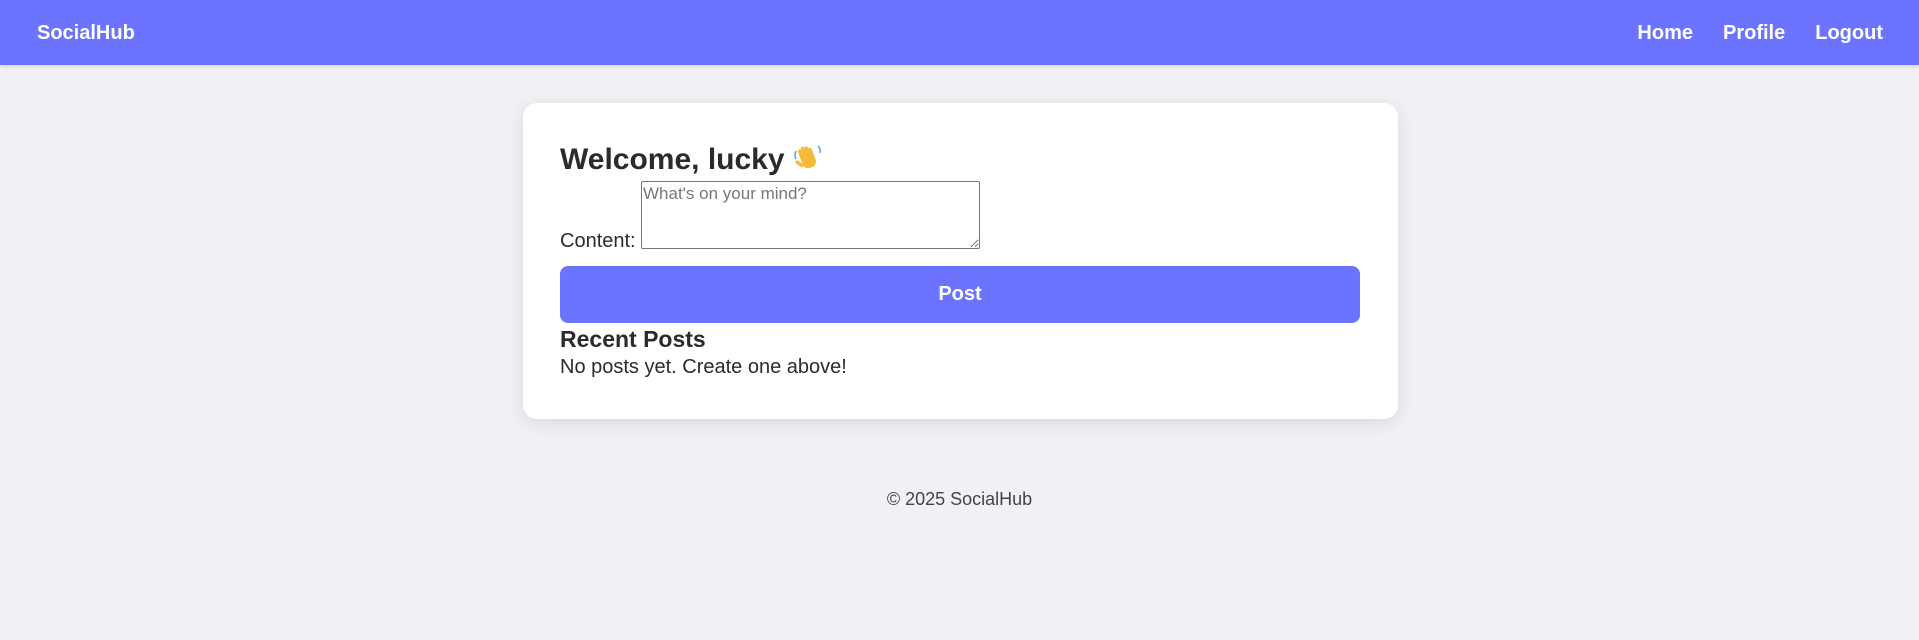 The width and height of the screenshot is (1919, 640). I want to click on nav-logout-link: Logout, so click(1849, 33).